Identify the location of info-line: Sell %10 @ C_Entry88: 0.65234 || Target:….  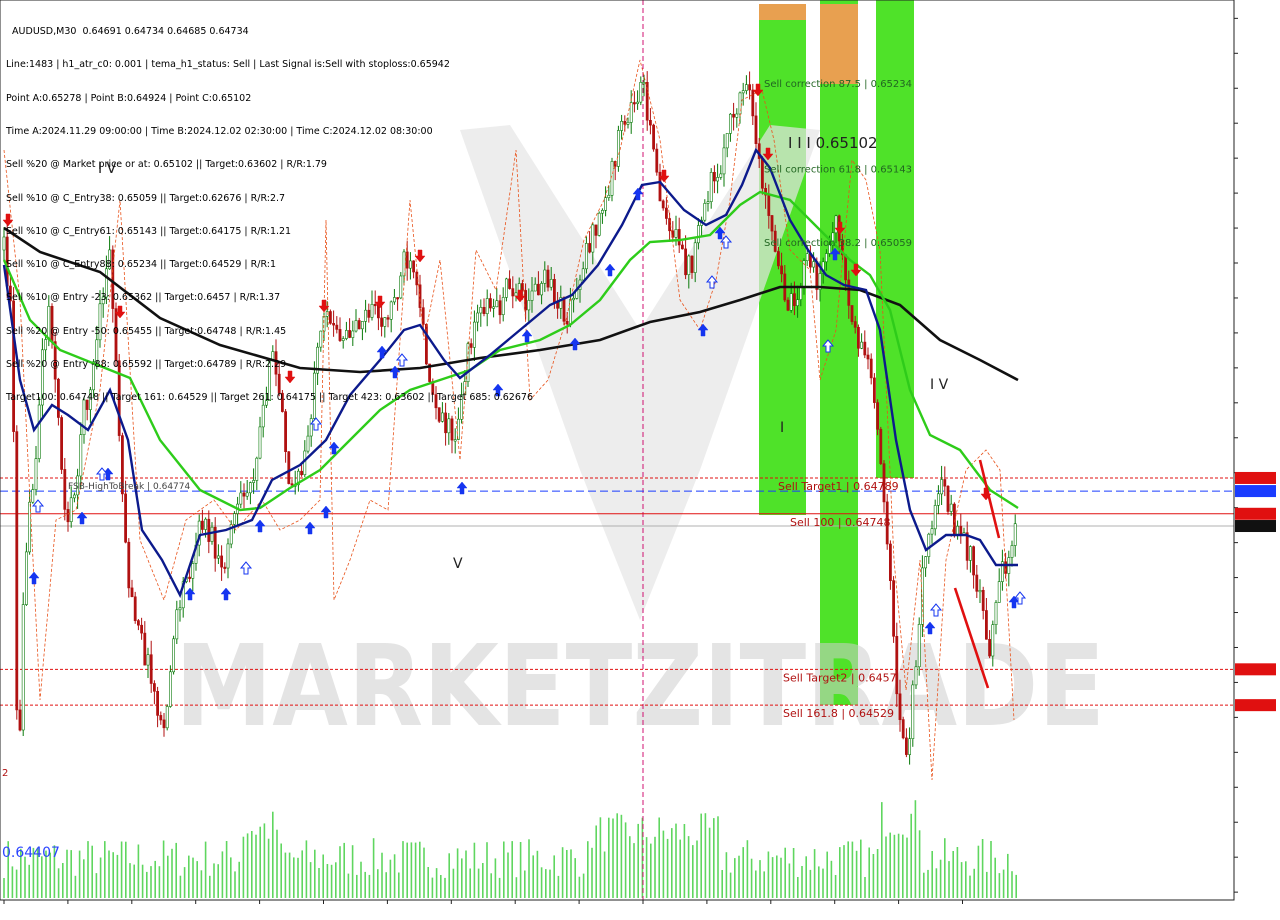
(141, 265).